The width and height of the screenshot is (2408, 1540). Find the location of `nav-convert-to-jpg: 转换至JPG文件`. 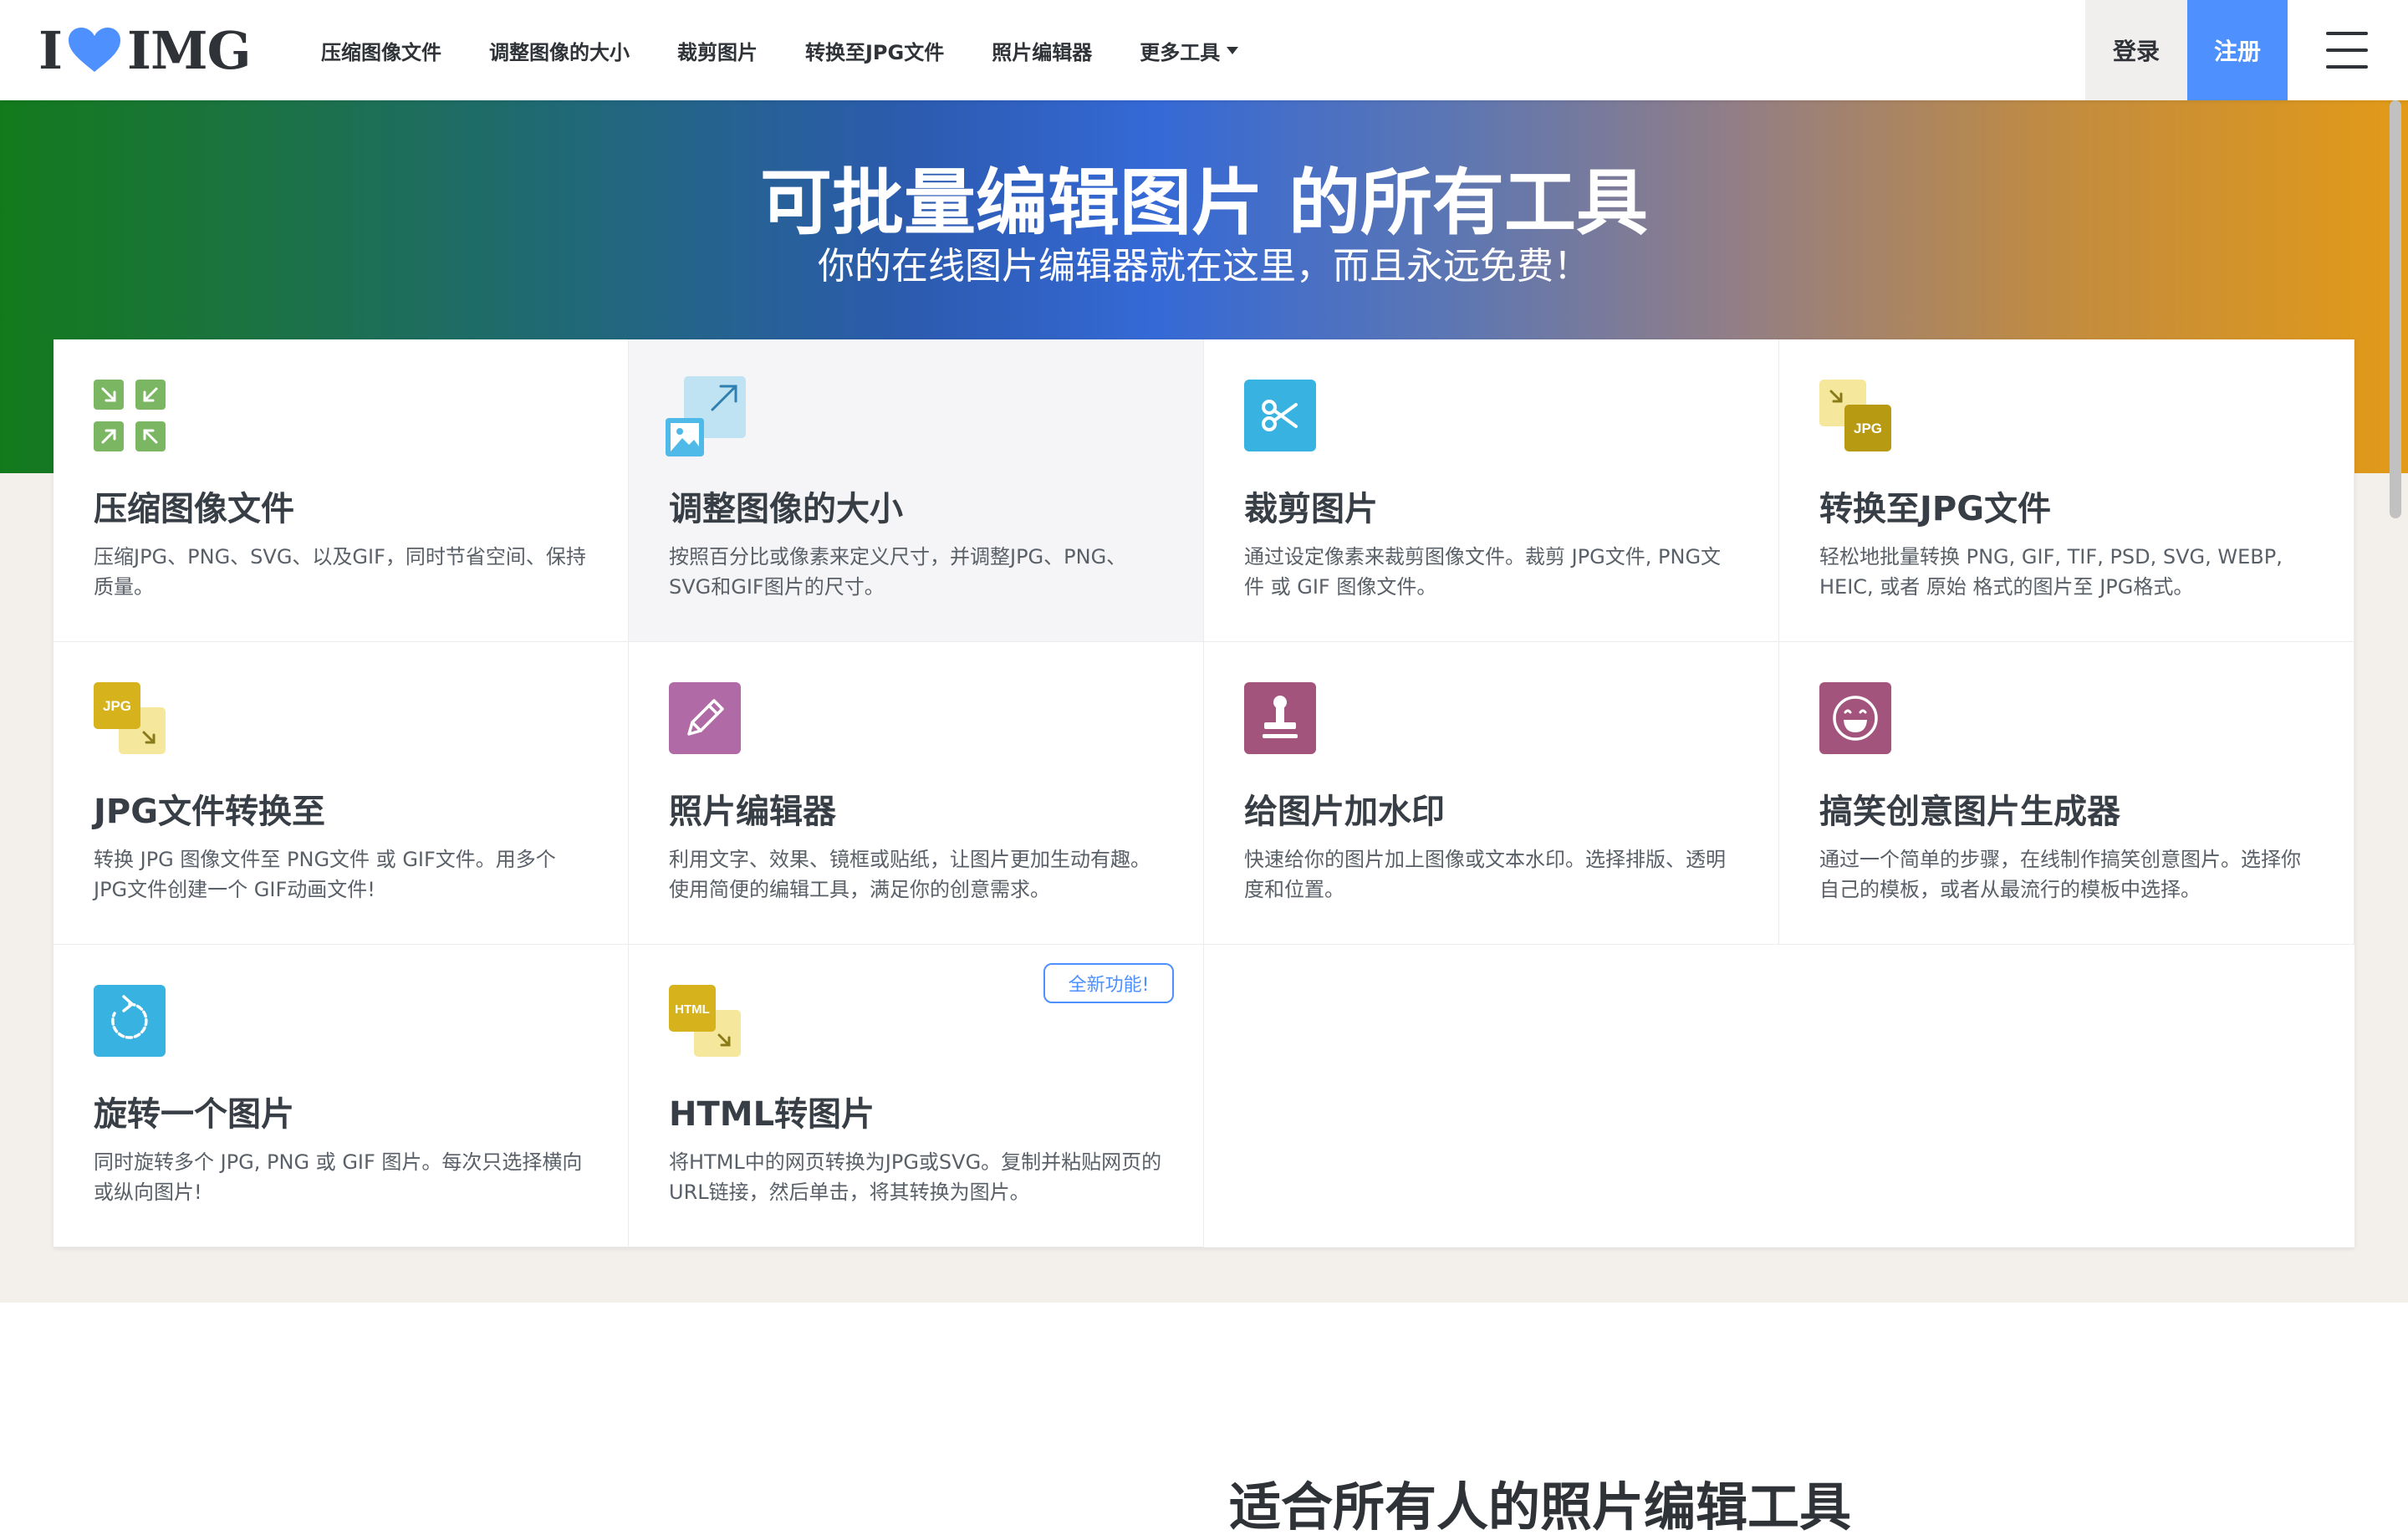

nav-convert-to-jpg: 转换至JPG文件 is located at coordinates (874, 51).